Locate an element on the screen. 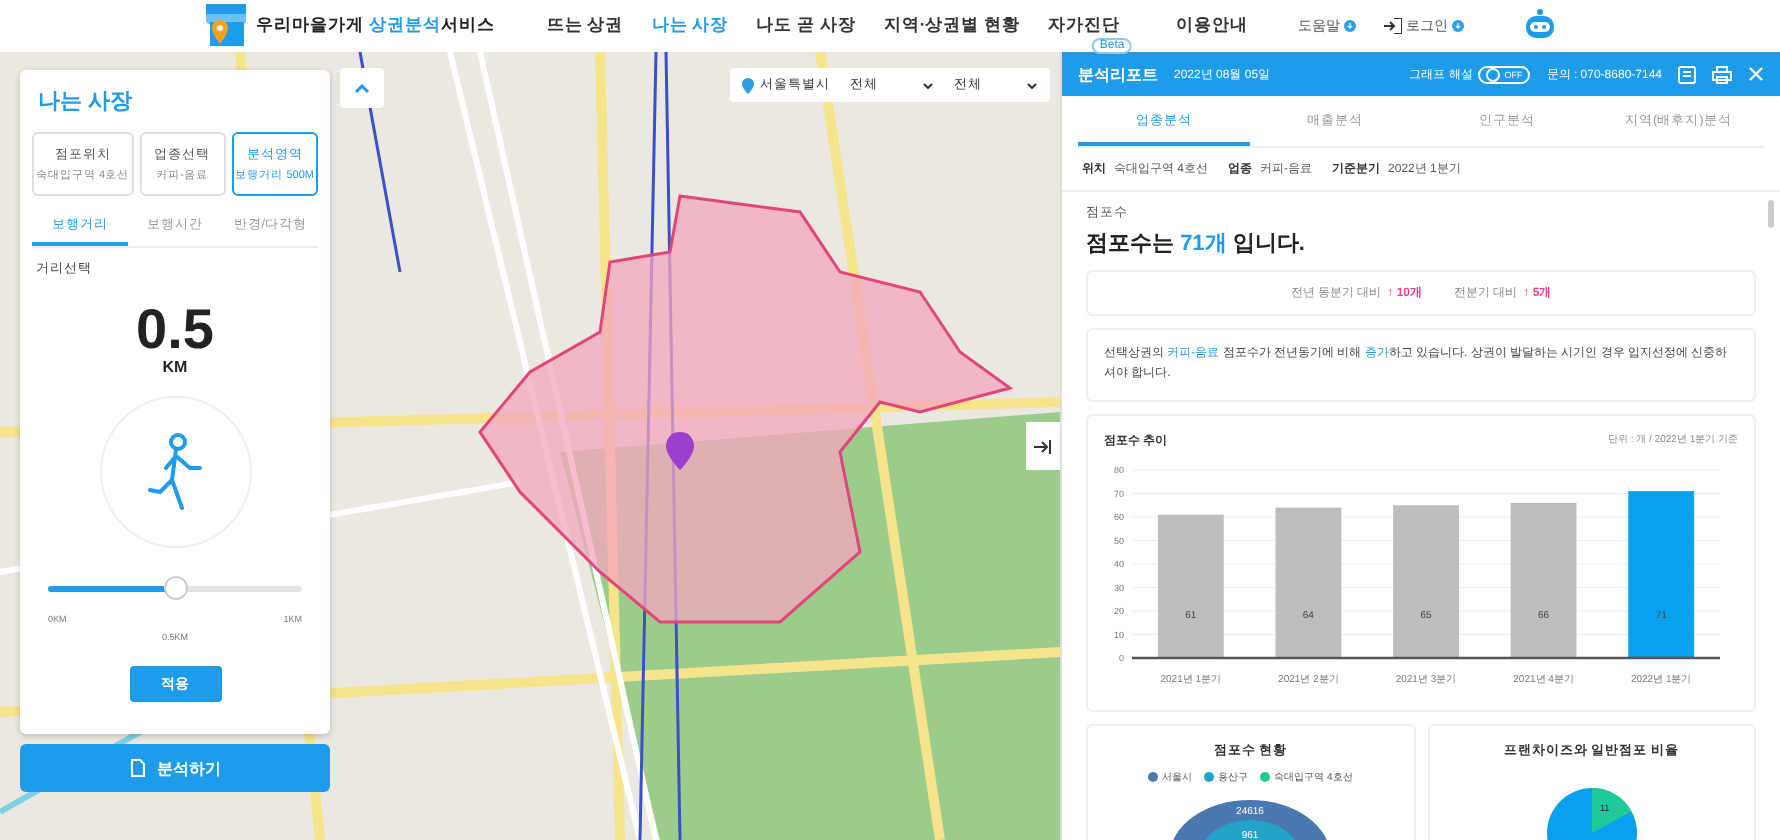 This screenshot has width=1780, height=840. print-icon is located at coordinates (1722, 74).